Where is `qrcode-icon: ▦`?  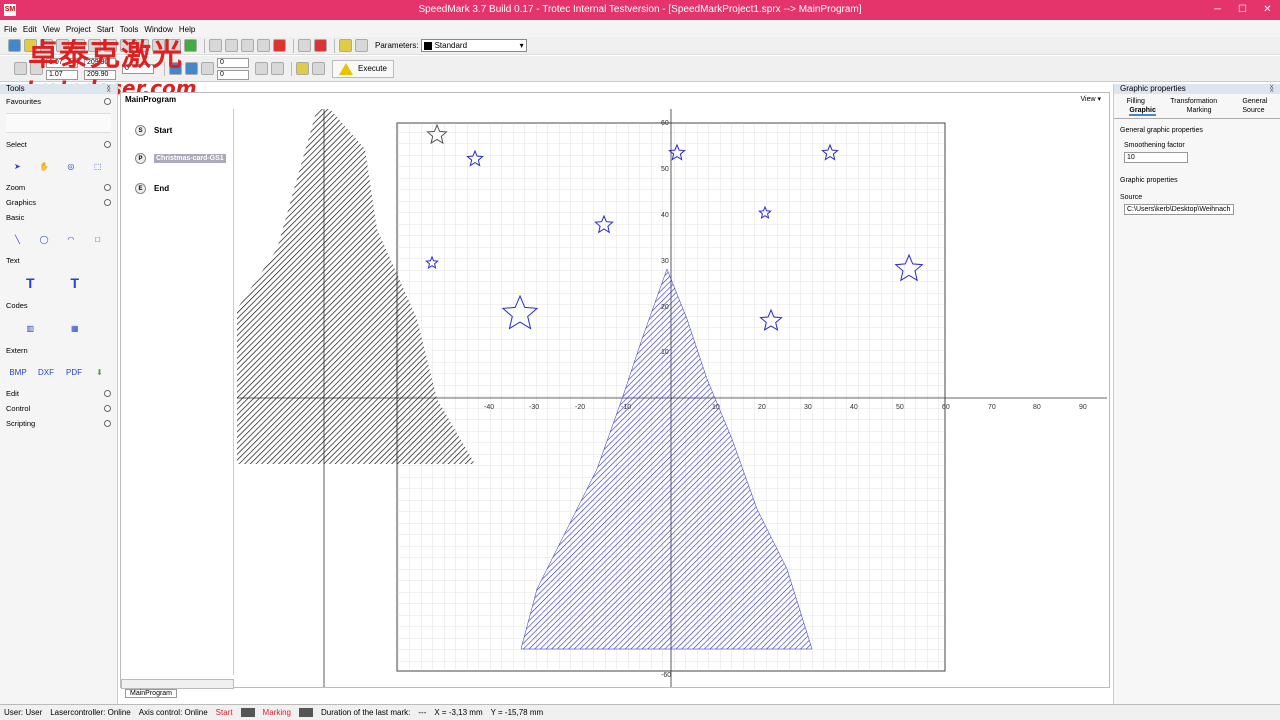 qrcode-icon: ▦ is located at coordinates (75, 328).